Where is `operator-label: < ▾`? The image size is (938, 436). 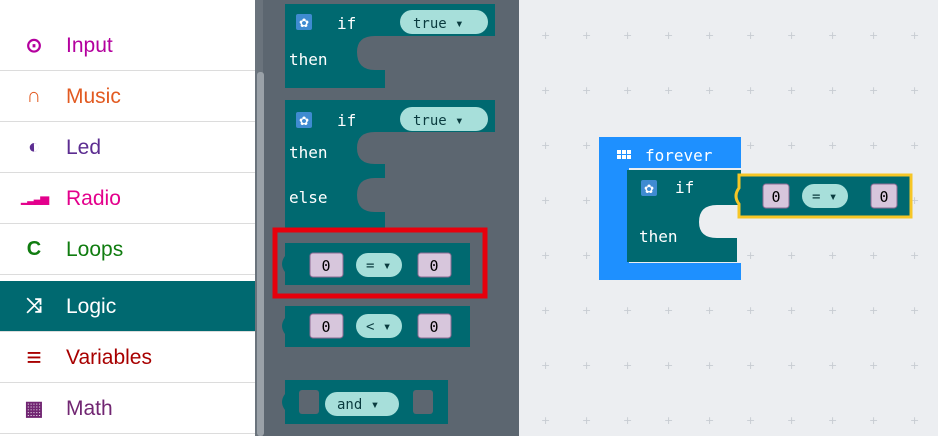 operator-label: < ▾ is located at coordinates (378, 327).